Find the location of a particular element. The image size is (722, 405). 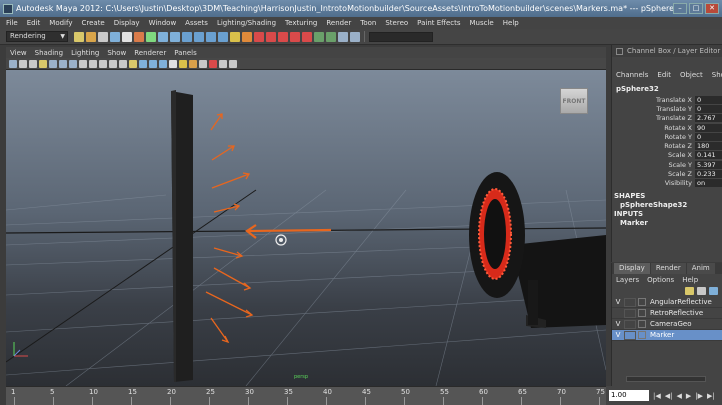

menu-render: Render is located at coordinates (338, 23).